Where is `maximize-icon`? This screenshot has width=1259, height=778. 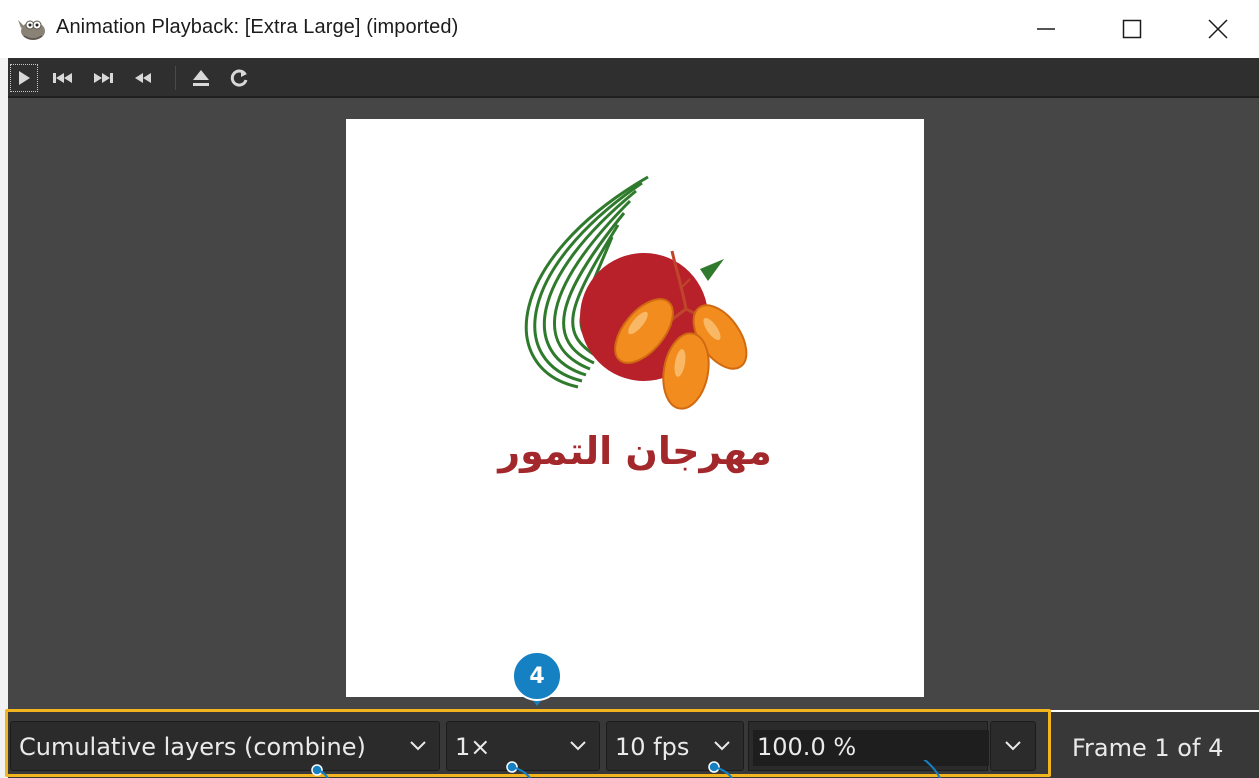 maximize-icon is located at coordinates (1132, 29).